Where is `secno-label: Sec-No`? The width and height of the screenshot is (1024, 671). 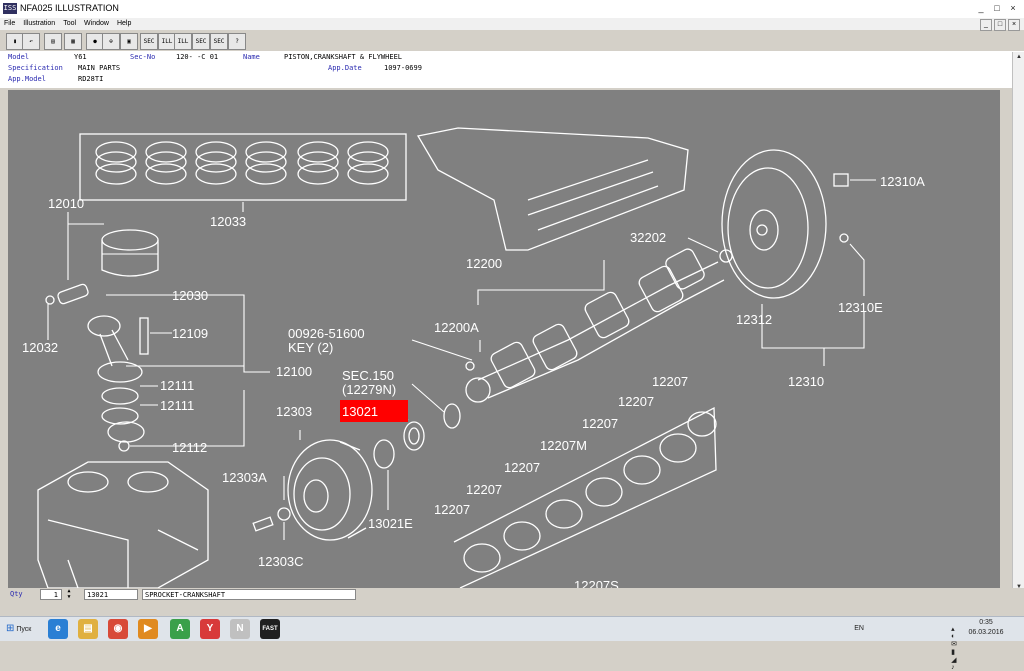
secno-label: Sec-No is located at coordinates (143, 57).